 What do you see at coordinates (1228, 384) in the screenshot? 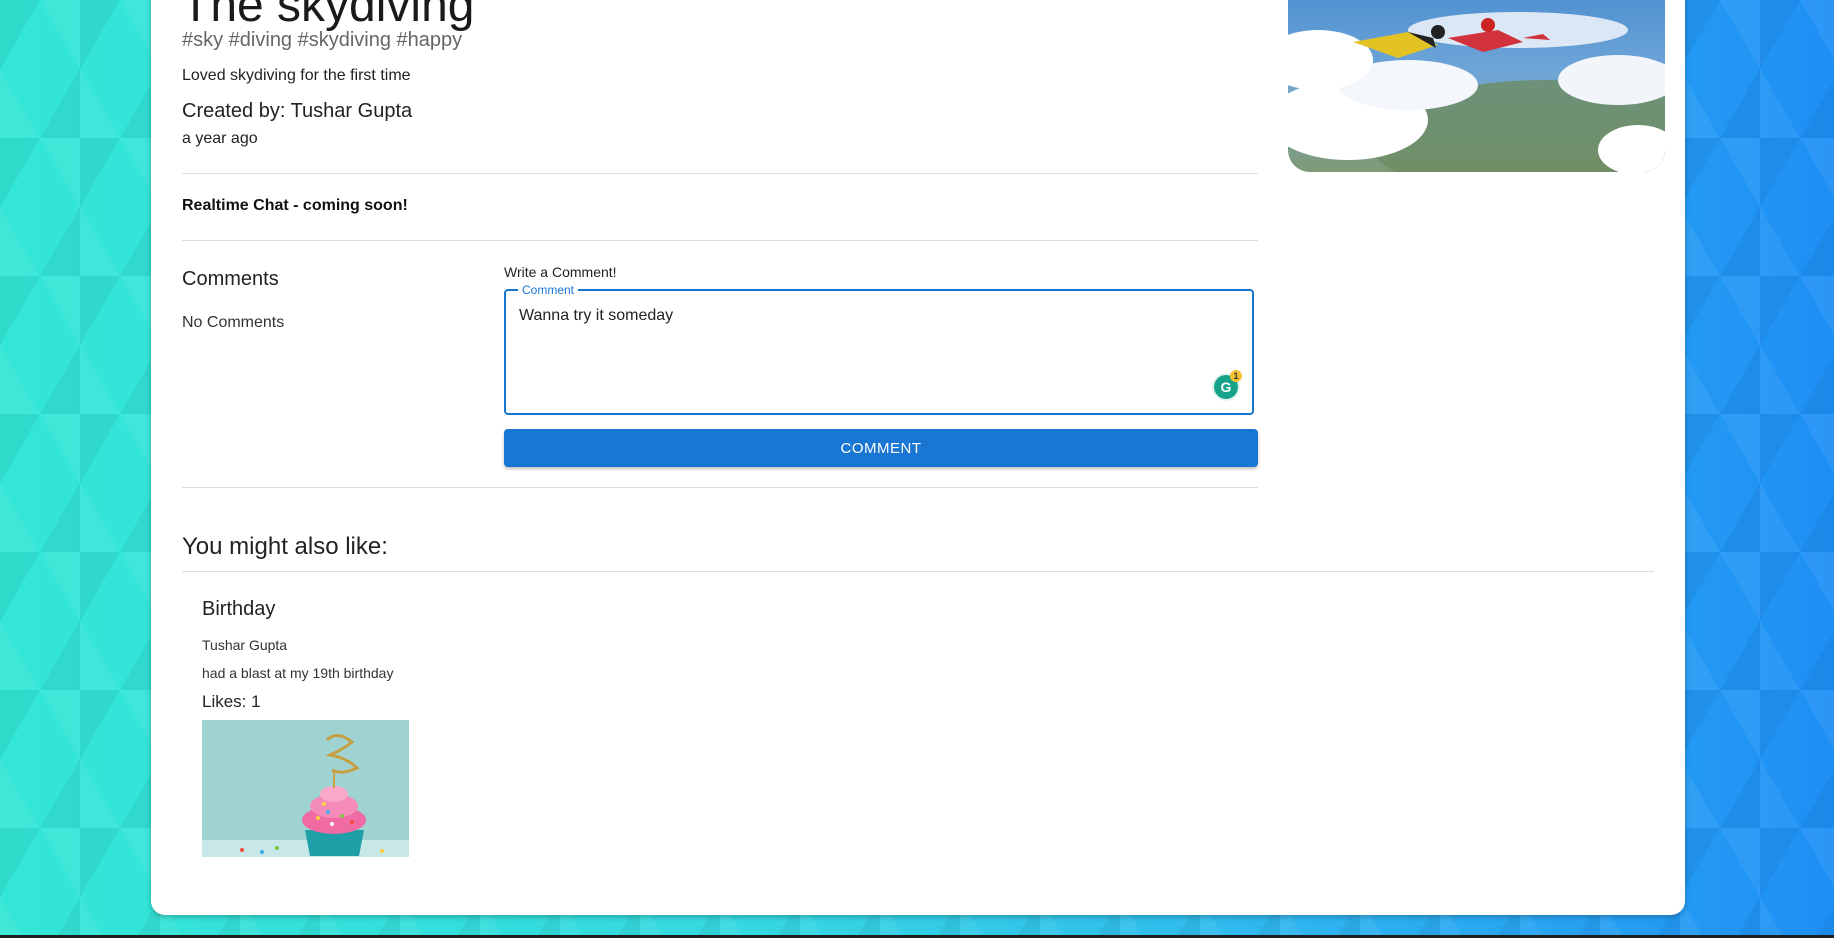
I see `grammarly-icon: G 1` at bounding box center [1228, 384].